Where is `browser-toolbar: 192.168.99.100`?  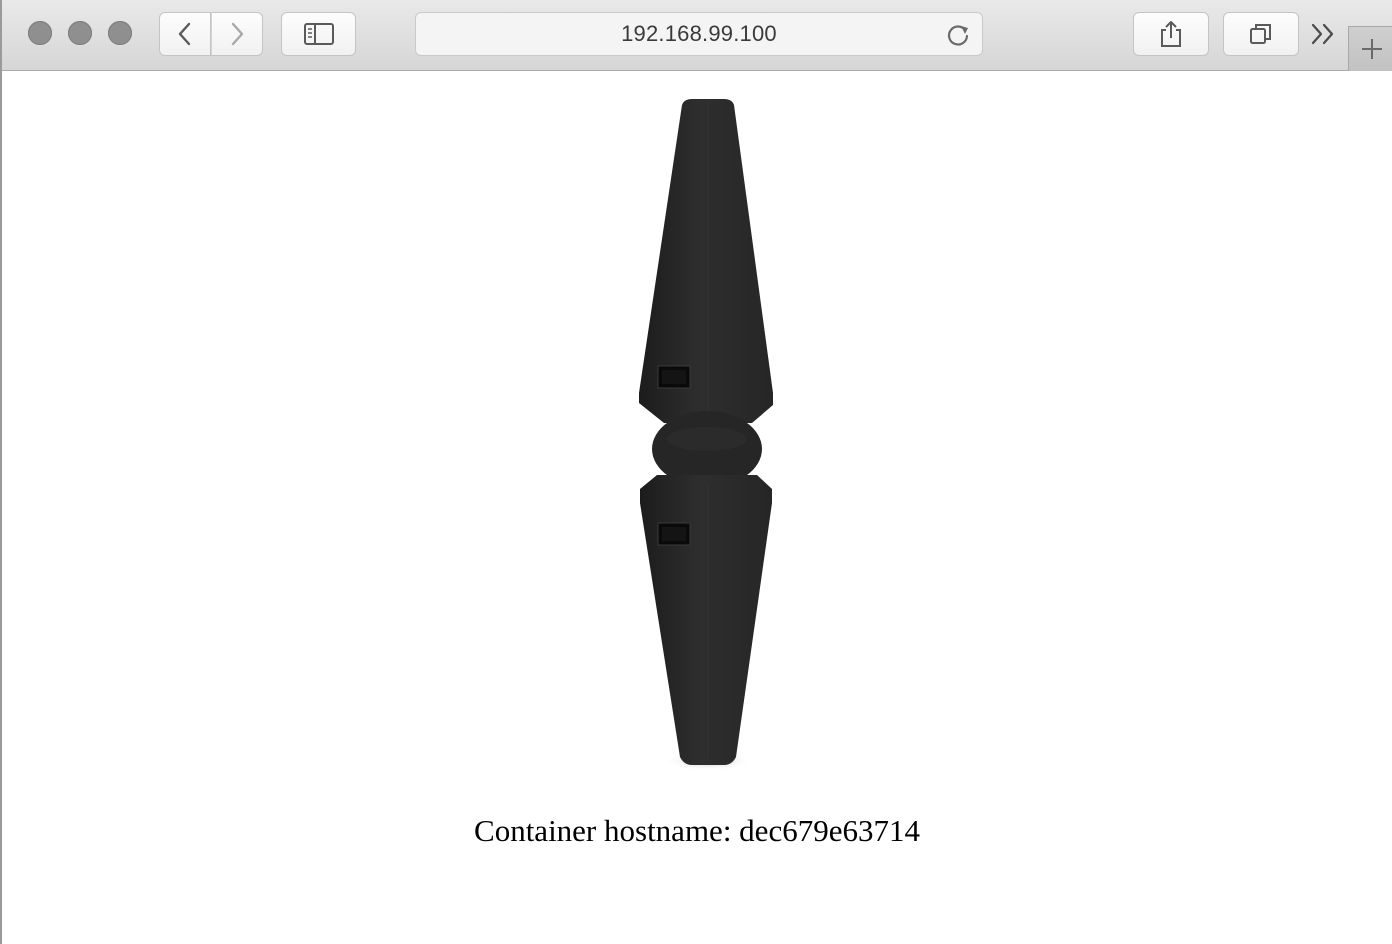 browser-toolbar: 192.168.99.100 is located at coordinates (697, 35).